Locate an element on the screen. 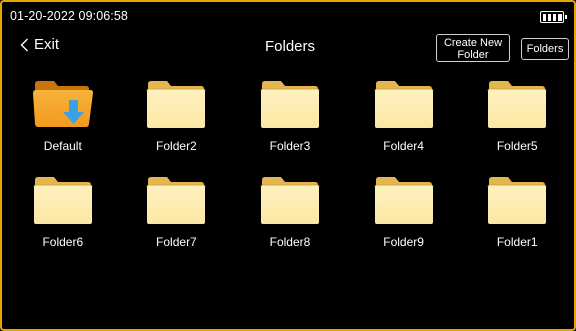 Image resolution: width=576 pixels, height=331 pixels. folder-download-icon is located at coordinates (62, 104).